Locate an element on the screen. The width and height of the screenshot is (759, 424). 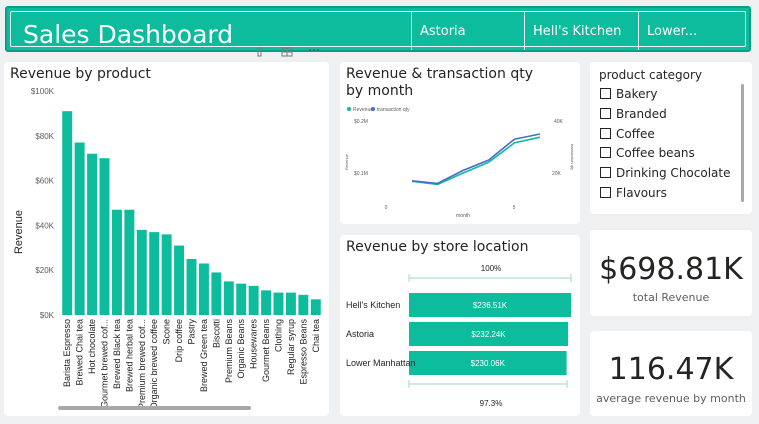
line-y-tick-high: $0.2M is located at coordinates (361, 122).